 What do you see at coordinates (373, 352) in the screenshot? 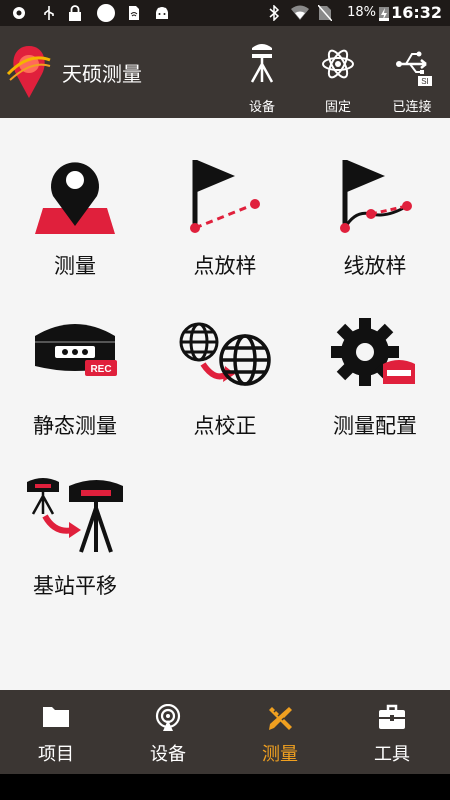
I see `gear-config-icon` at bounding box center [373, 352].